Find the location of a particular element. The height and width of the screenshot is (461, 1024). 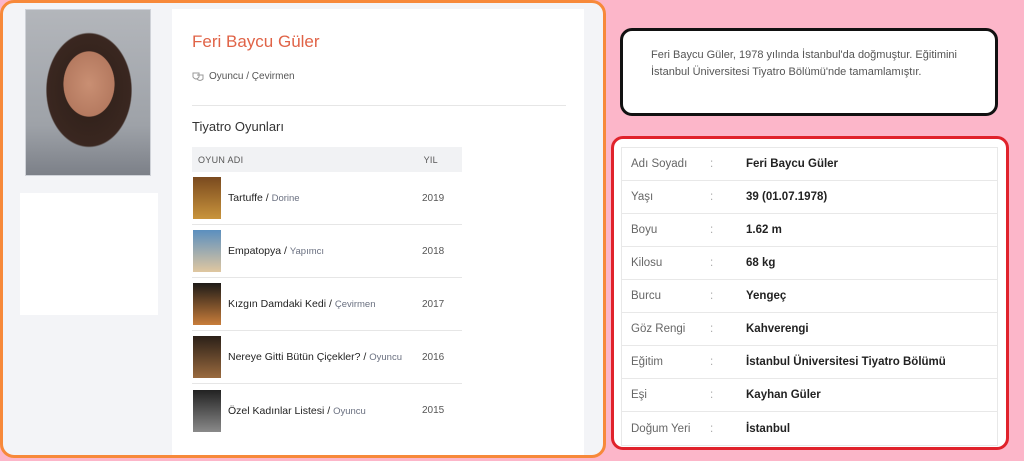

play-title-cell: Empatopya / Yapımcı is located at coordinates (325, 251).